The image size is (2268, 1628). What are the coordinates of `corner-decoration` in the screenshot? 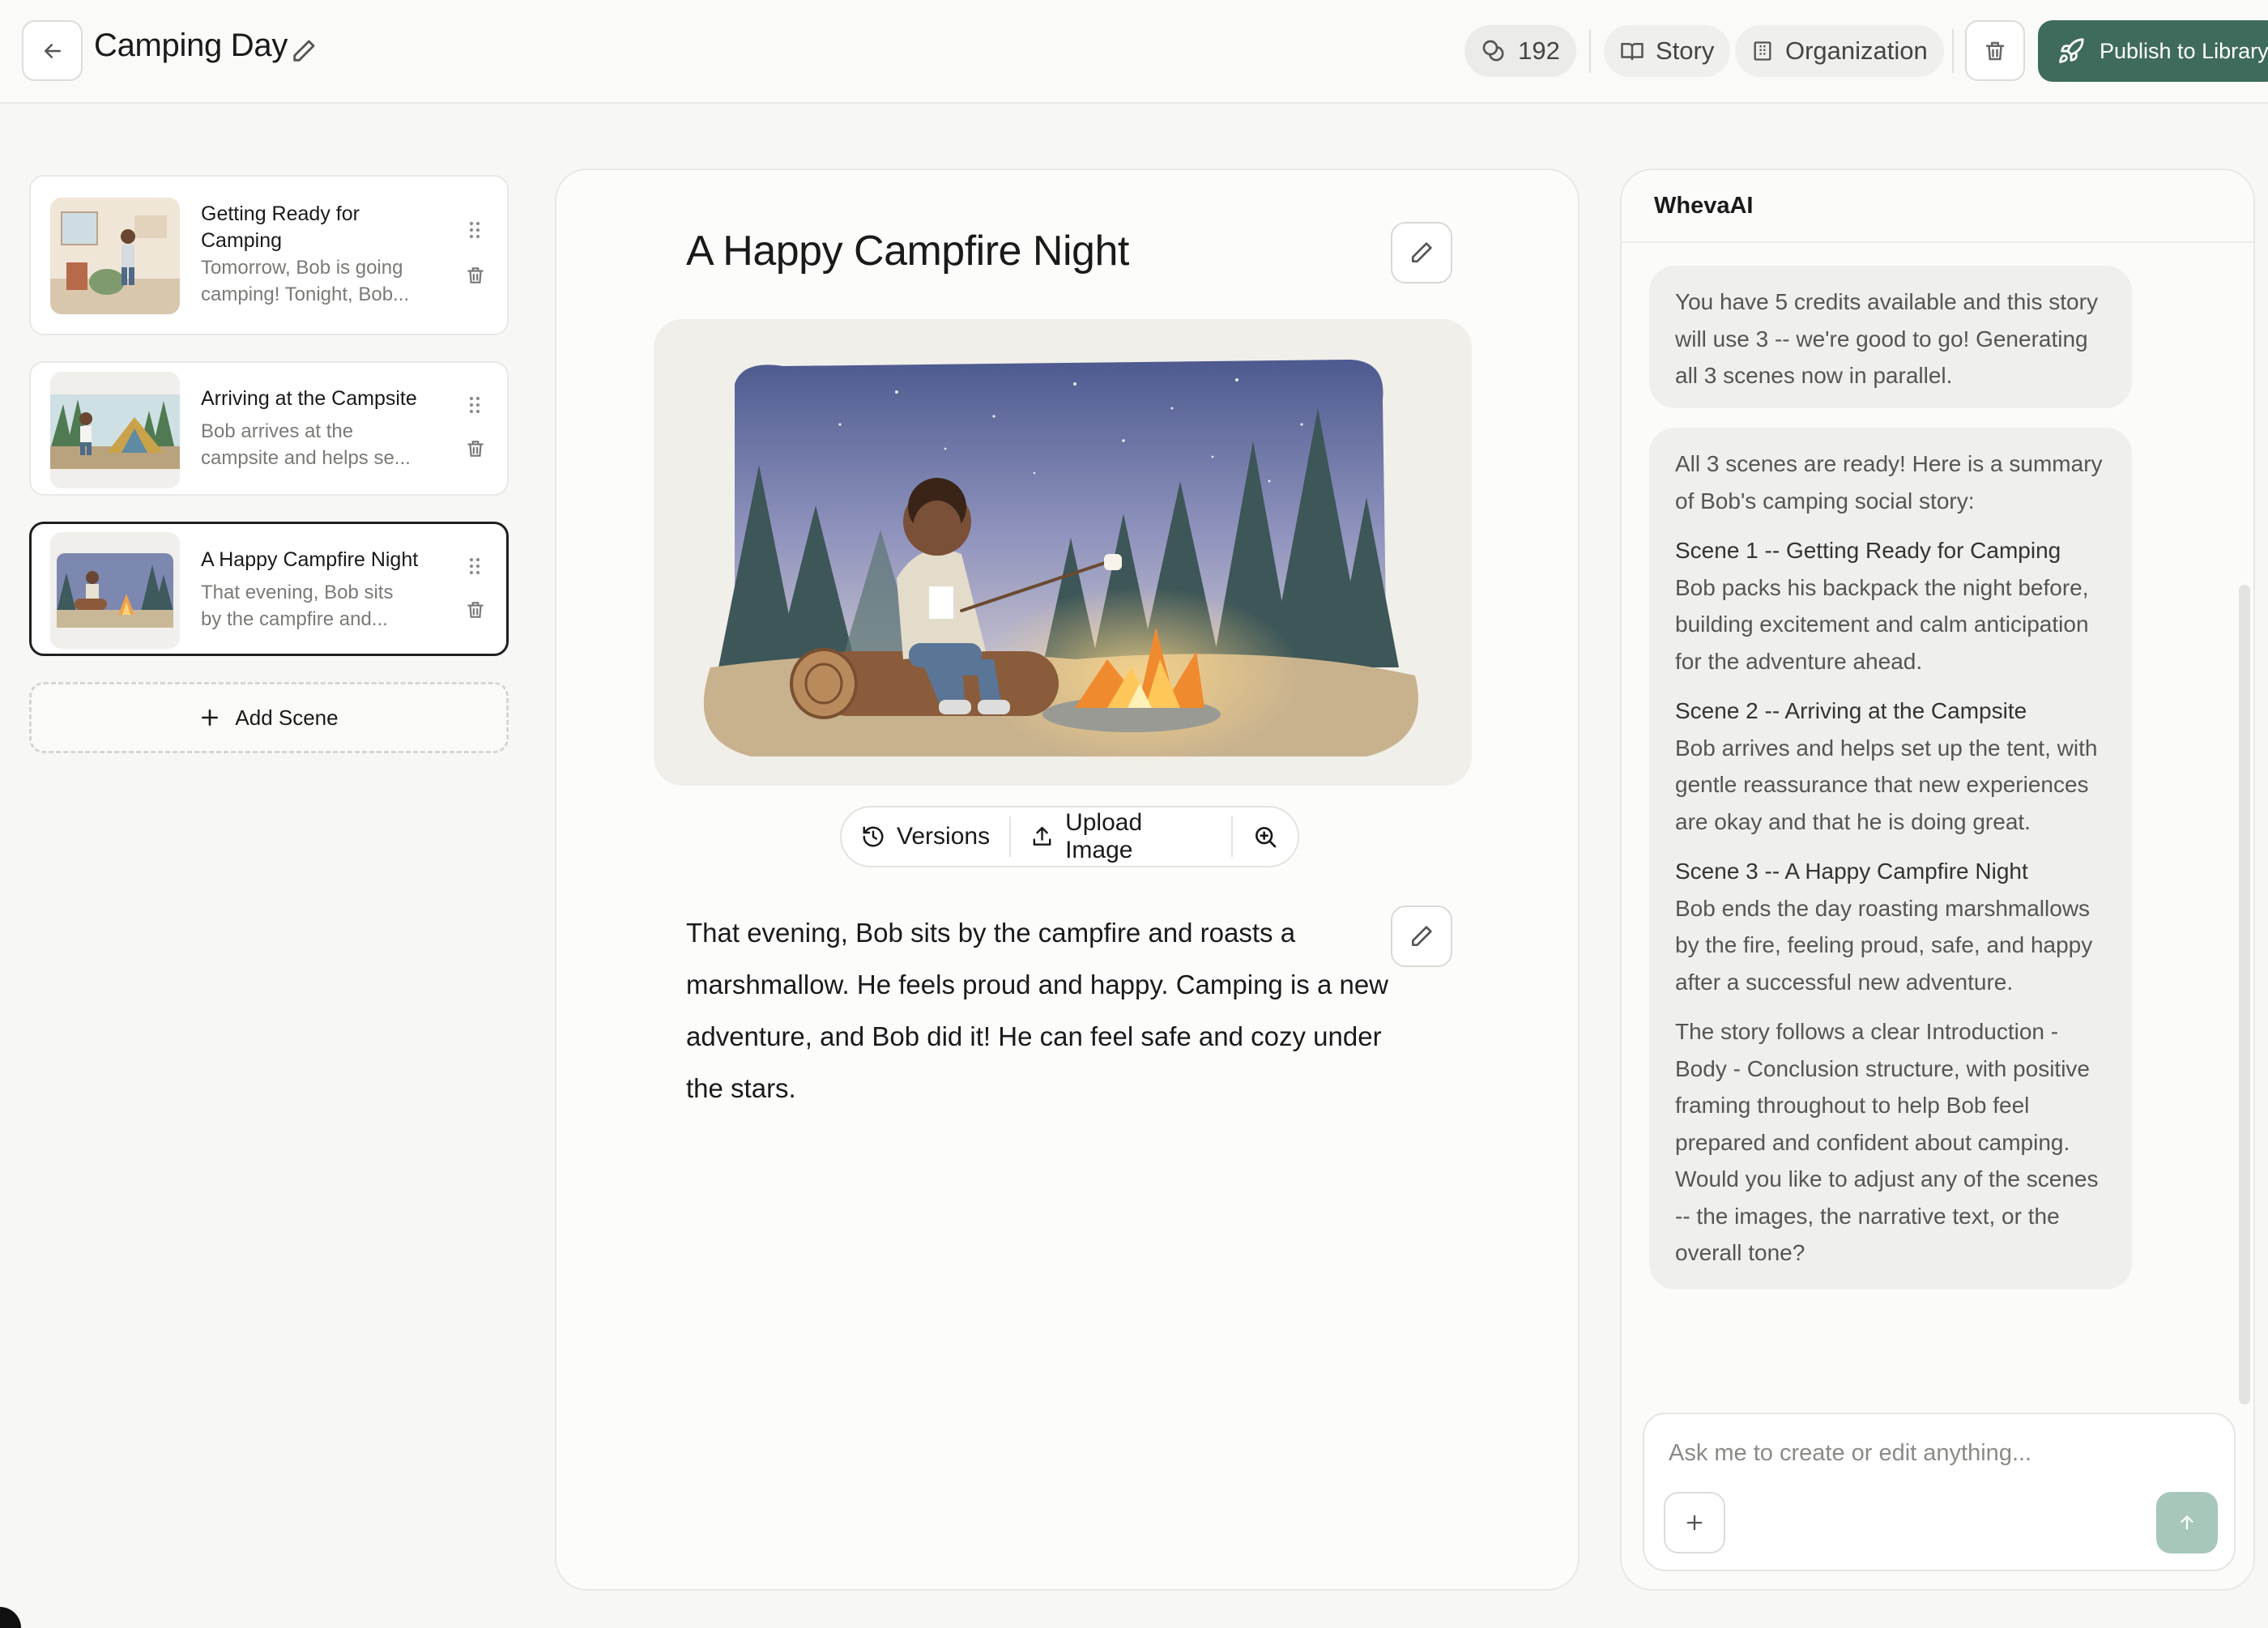 It's located at (10, 1617).